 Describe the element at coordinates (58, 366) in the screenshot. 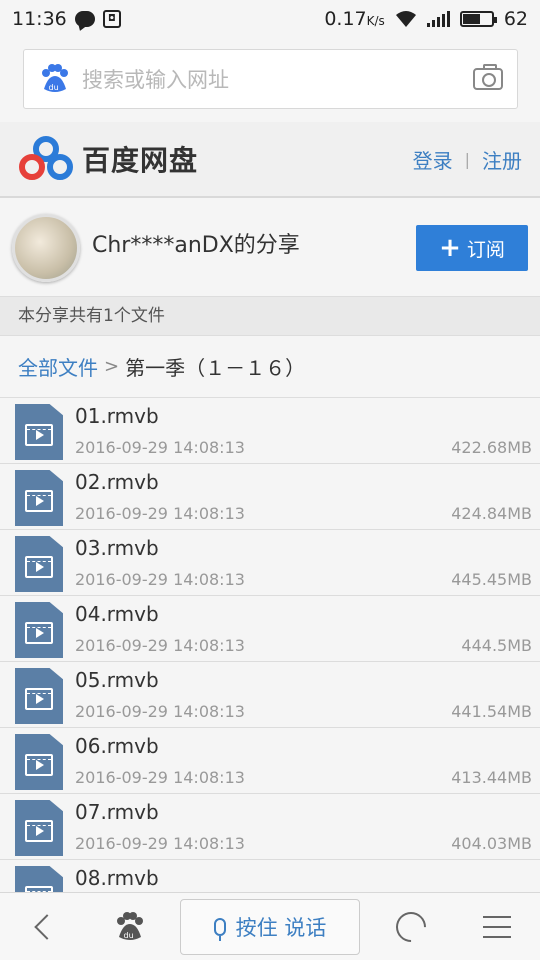

I see `breadcrumb-root-link: 全部文件` at that location.